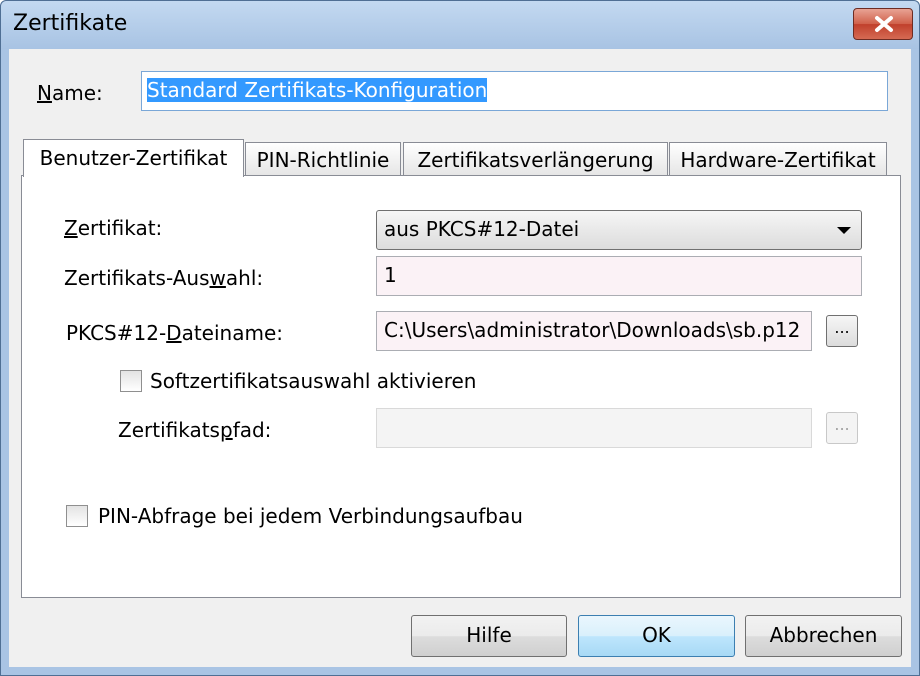  What do you see at coordinates (656, 636) in the screenshot?
I see `ok-button: OK` at bounding box center [656, 636].